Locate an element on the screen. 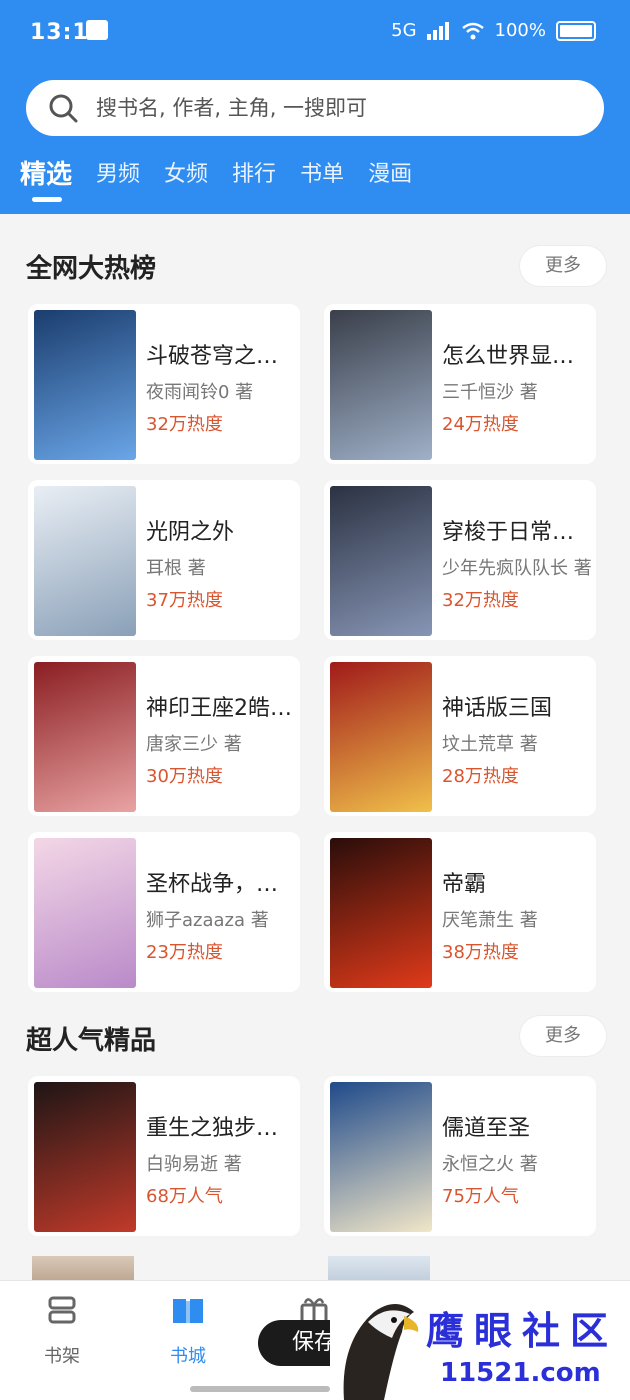 The width and height of the screenshot is (630, 1400). more-button-hot: 更多 is located at coordinates (563, 266).